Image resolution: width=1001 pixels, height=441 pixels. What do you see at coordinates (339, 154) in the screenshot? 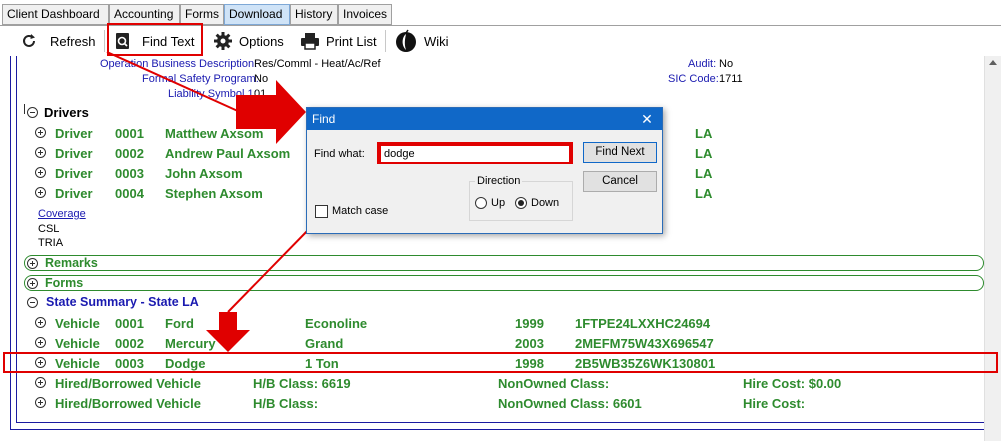
I see `find-what-label: Find what:` at bounding box center [339, 154].